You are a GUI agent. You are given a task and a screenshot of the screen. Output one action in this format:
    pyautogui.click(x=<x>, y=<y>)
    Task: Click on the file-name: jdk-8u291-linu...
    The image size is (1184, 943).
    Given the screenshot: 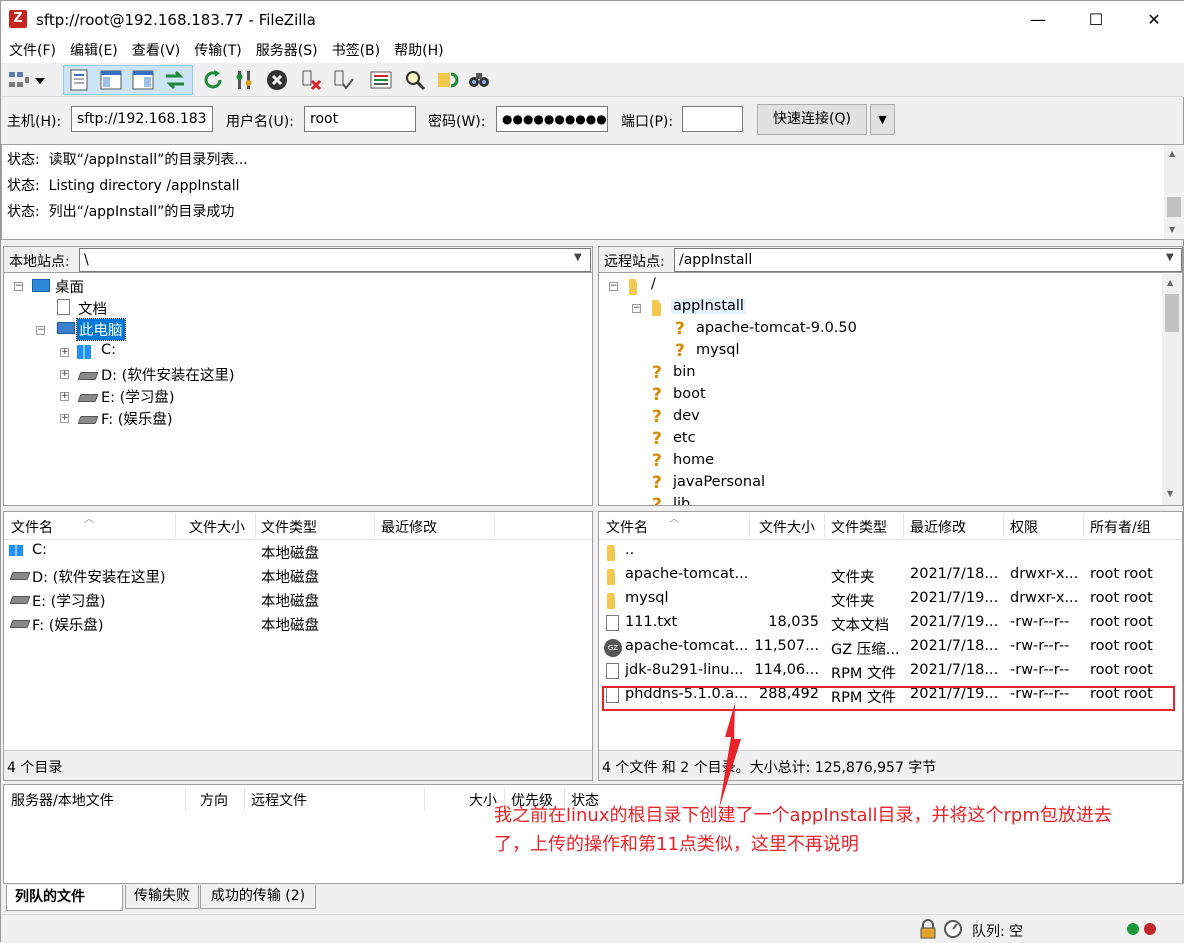 What is the action you would take?
    pyautogui.click(x=684, y=670)
    